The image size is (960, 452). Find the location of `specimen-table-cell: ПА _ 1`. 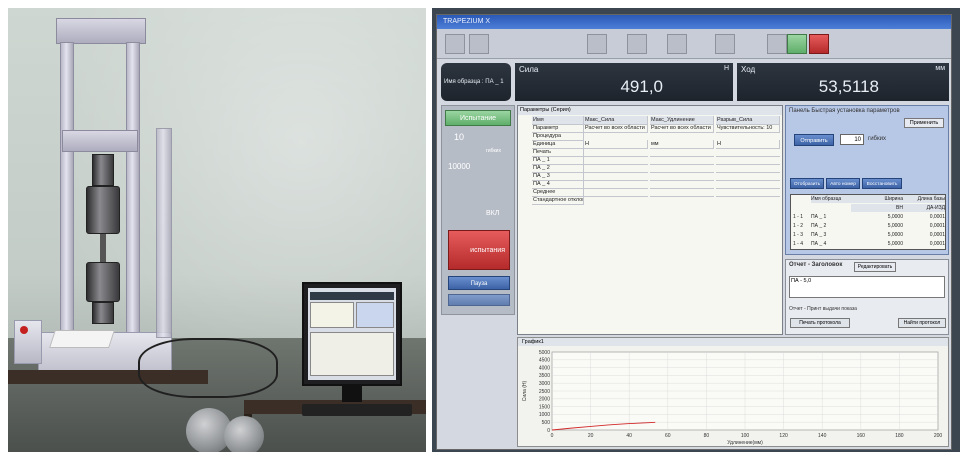

specimen-table-cell: ПА _ 1 is located at coordinates (831, 217).